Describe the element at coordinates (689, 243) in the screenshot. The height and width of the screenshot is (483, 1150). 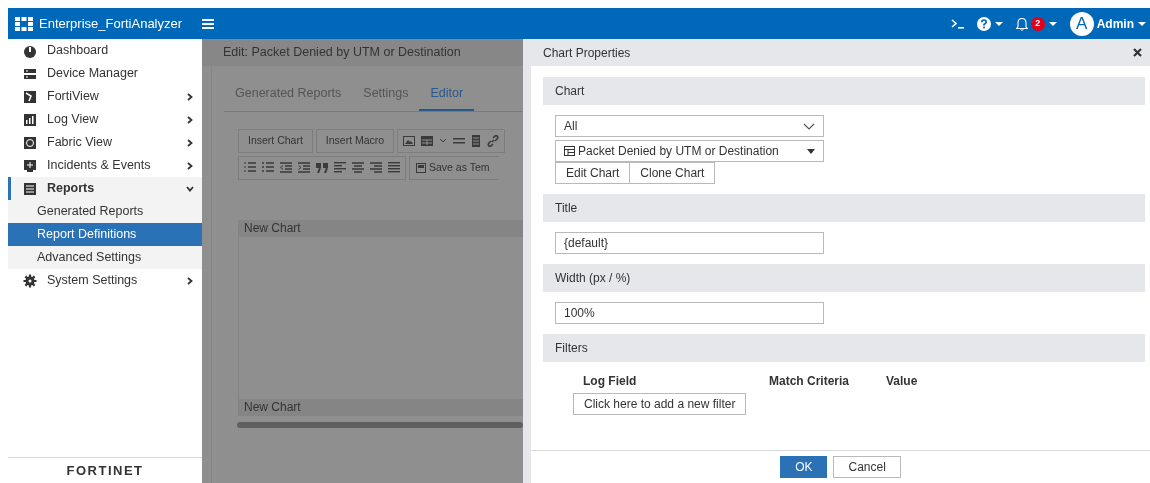
I see `text-input: {default}` at that location.